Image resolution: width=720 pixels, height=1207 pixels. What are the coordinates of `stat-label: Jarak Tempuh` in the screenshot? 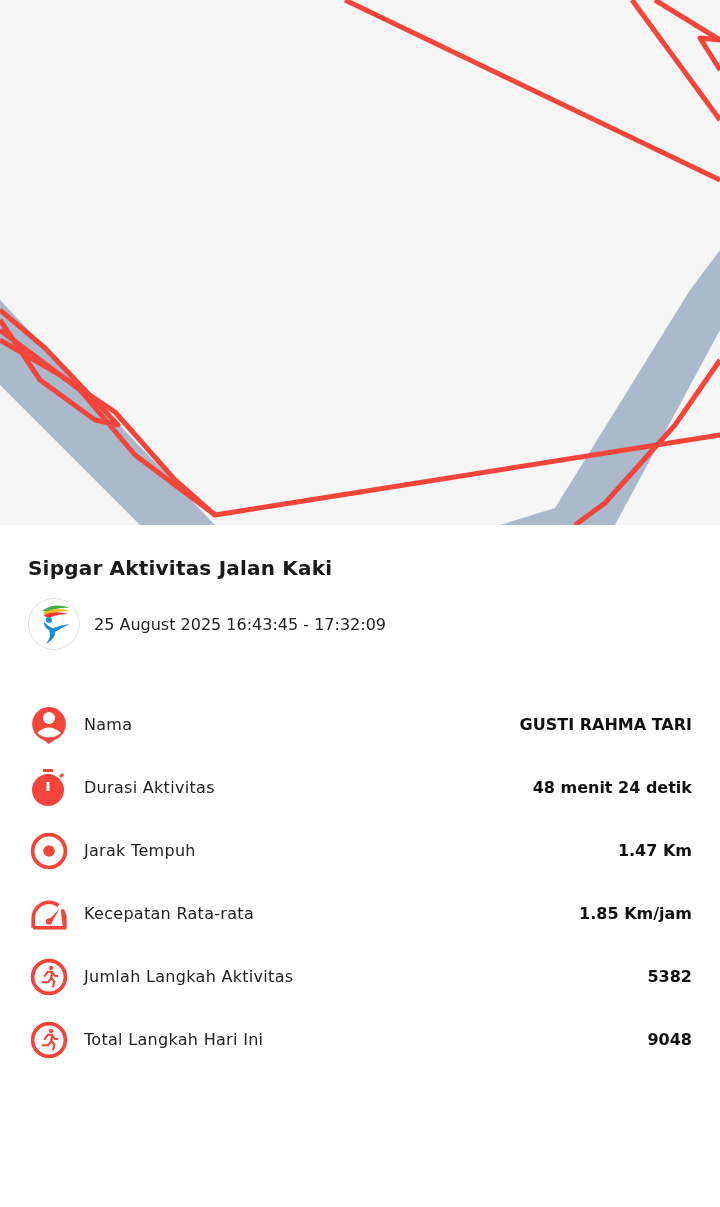 It's located at (140, 850).